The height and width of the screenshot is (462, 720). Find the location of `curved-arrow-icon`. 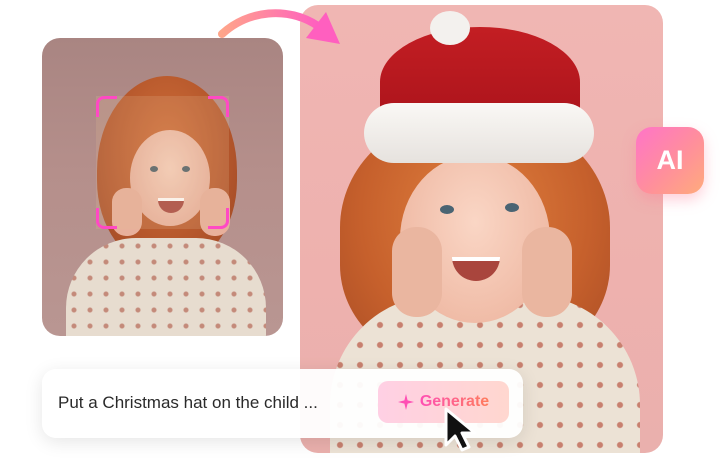

curved-arrow-icon is located at coordinates (279, 26).